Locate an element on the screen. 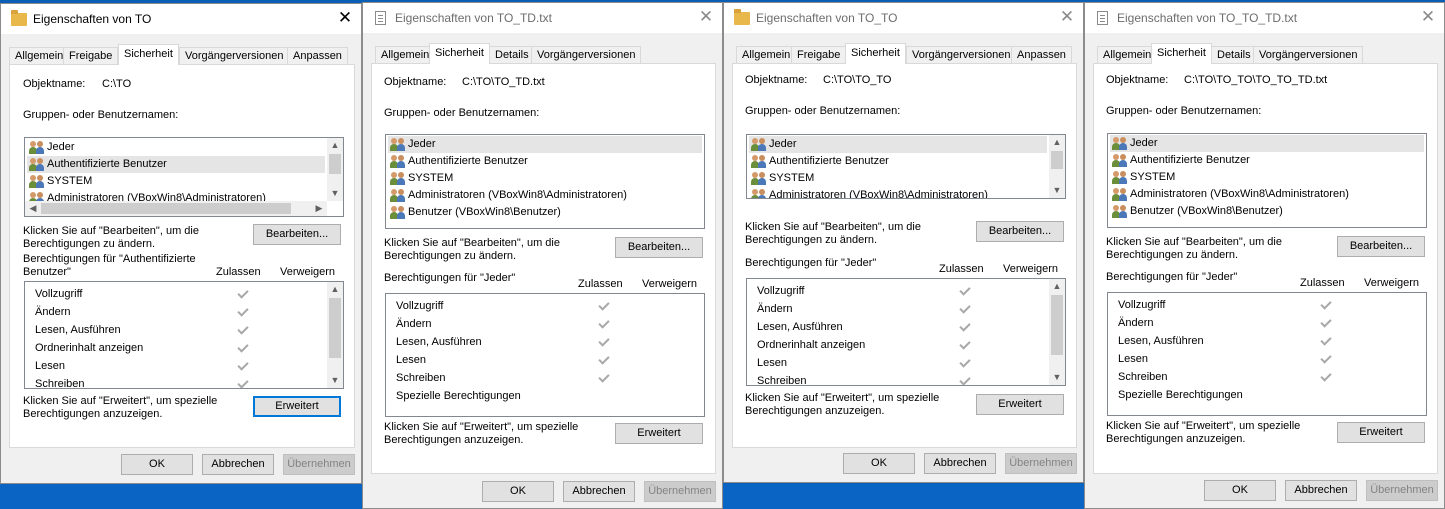  scroll-right-icon: ▶ is located at coordinates (319, 208).